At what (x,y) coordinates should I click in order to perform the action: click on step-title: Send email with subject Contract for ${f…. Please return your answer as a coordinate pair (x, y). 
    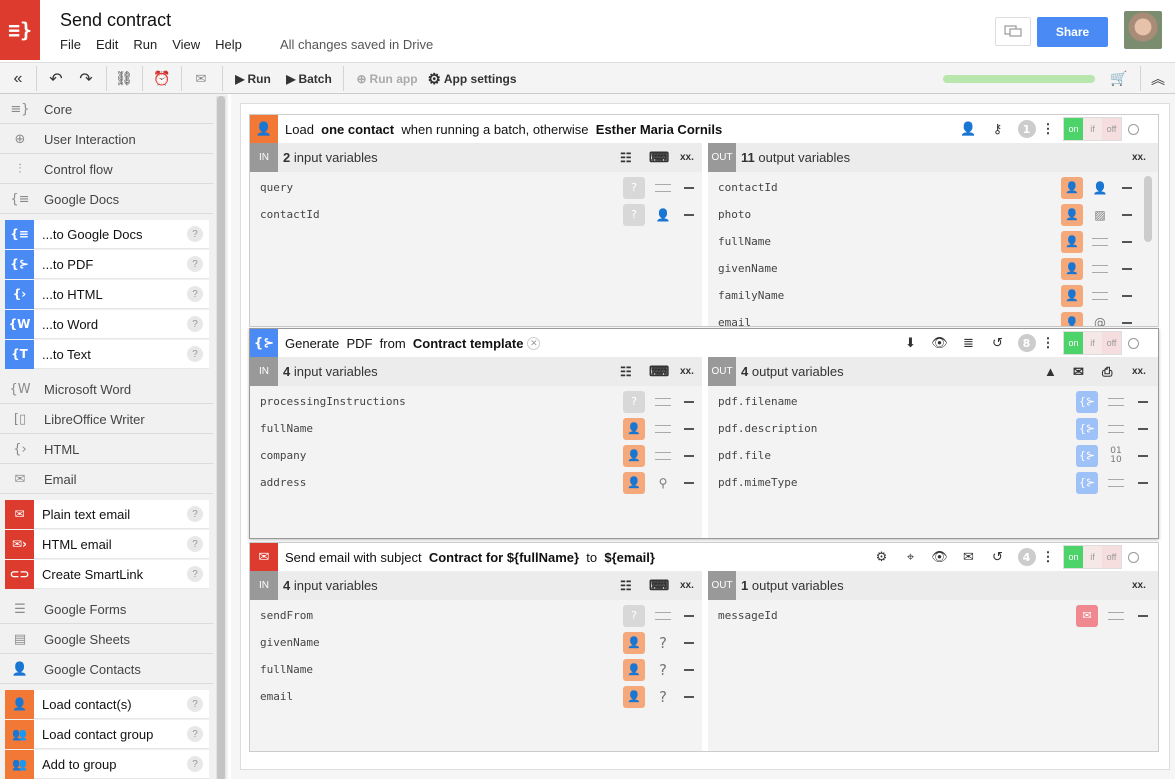
    Looking at the image, I should click on (470, 557).